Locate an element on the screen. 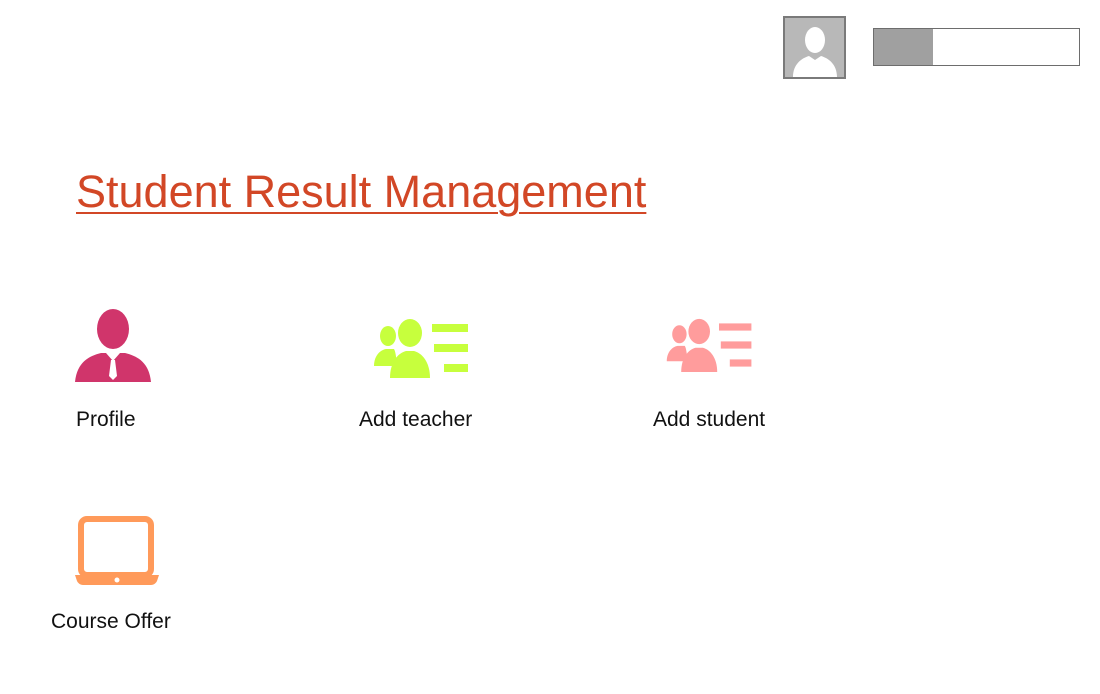  tile-label-course-offer: Course Offer is located at coordinates (111, 621).